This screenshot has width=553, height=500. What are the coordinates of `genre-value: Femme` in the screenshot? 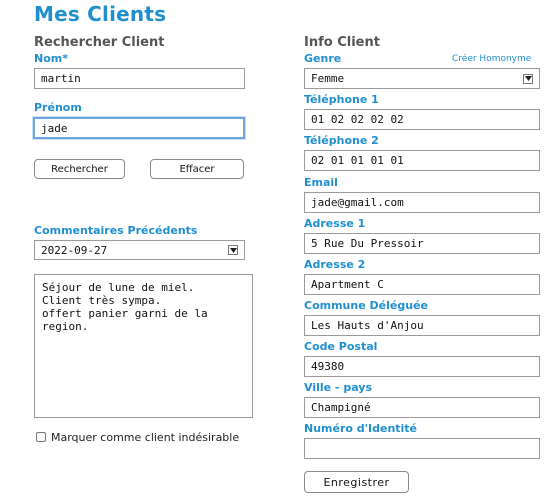 It's located at (328, 78).